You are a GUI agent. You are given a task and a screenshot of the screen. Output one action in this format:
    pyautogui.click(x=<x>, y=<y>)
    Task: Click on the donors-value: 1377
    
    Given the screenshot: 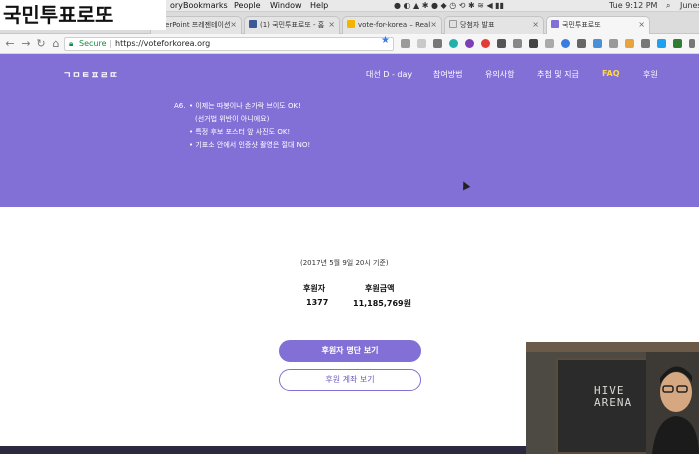 What is the action you would take?
    pyautogui.click(x=317, y=302)
    